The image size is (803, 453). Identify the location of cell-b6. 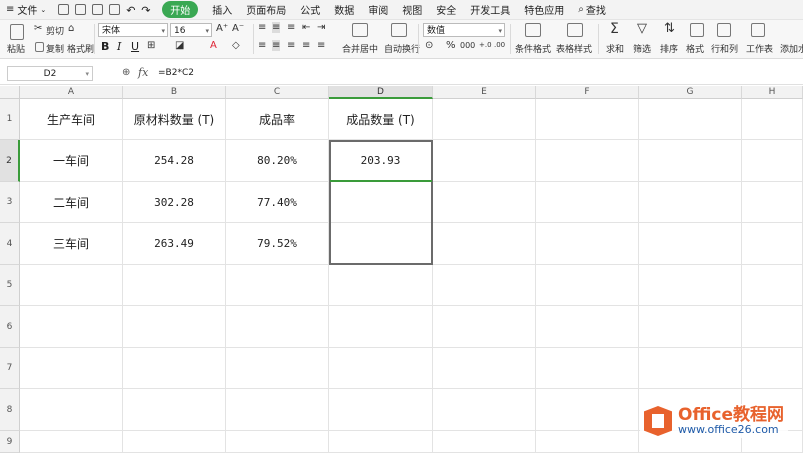
(174, 327).